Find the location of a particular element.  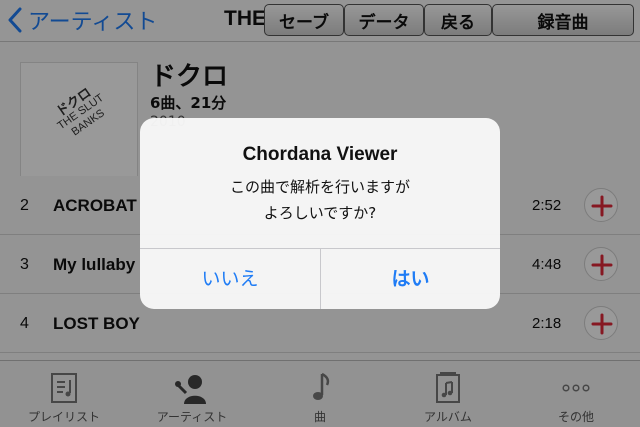

cancel-button: いいえ is located at coordinates (230, 279).